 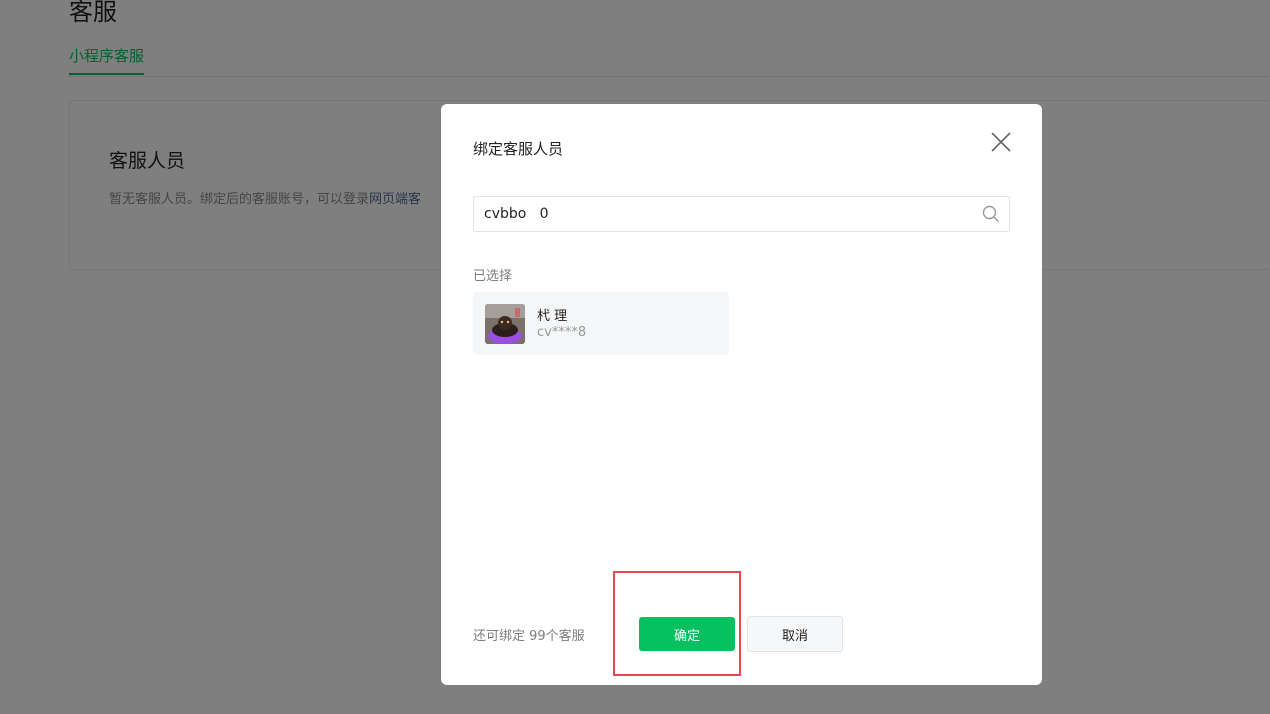 I want to click on selected-label: 已选择, so click(x=493, y=276).